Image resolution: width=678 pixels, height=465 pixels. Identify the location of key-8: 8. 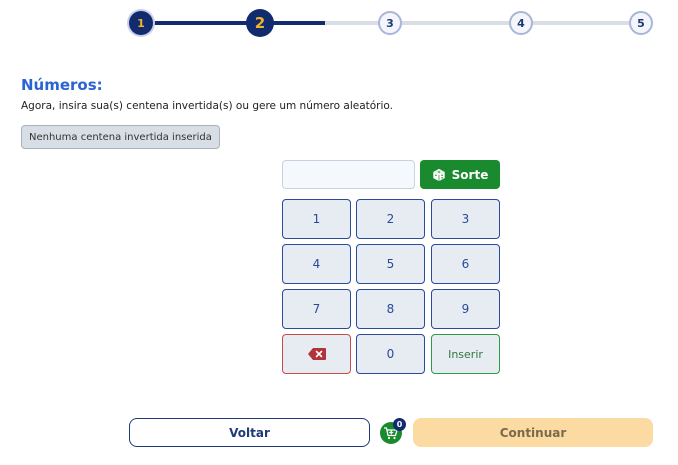
(390, 309).